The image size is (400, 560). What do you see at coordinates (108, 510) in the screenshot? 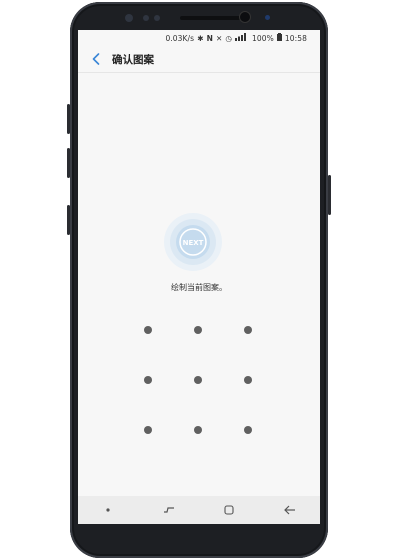
I see `nav-dot-indicator` at bounding box center [108, 510].